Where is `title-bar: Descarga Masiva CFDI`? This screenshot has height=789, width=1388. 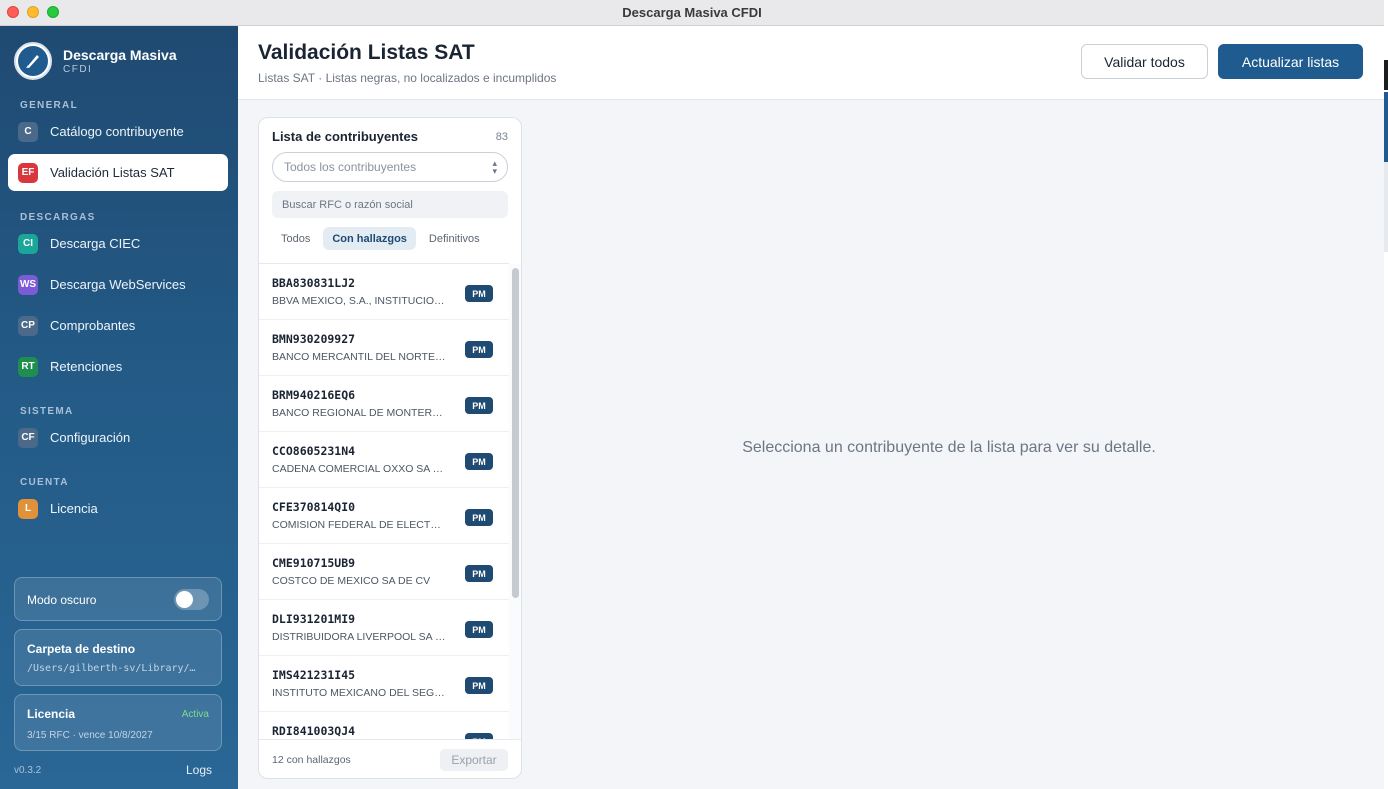 title-bar: Descarga Masiva CFDI is located at coordinates (692, 13).